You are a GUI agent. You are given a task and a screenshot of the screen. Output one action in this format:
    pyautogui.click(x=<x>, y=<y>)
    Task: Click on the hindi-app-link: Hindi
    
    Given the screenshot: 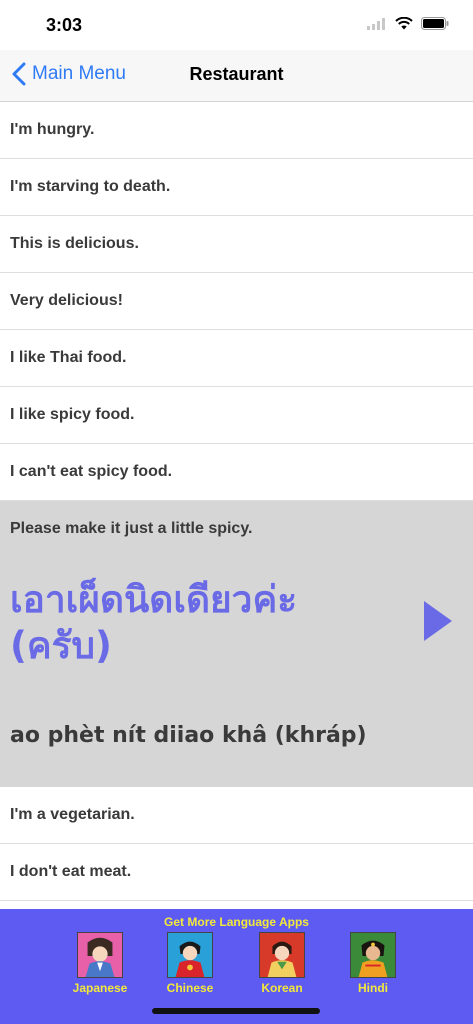 What is the action you would take?
    pyautogui.click(x=373, y=963)
    